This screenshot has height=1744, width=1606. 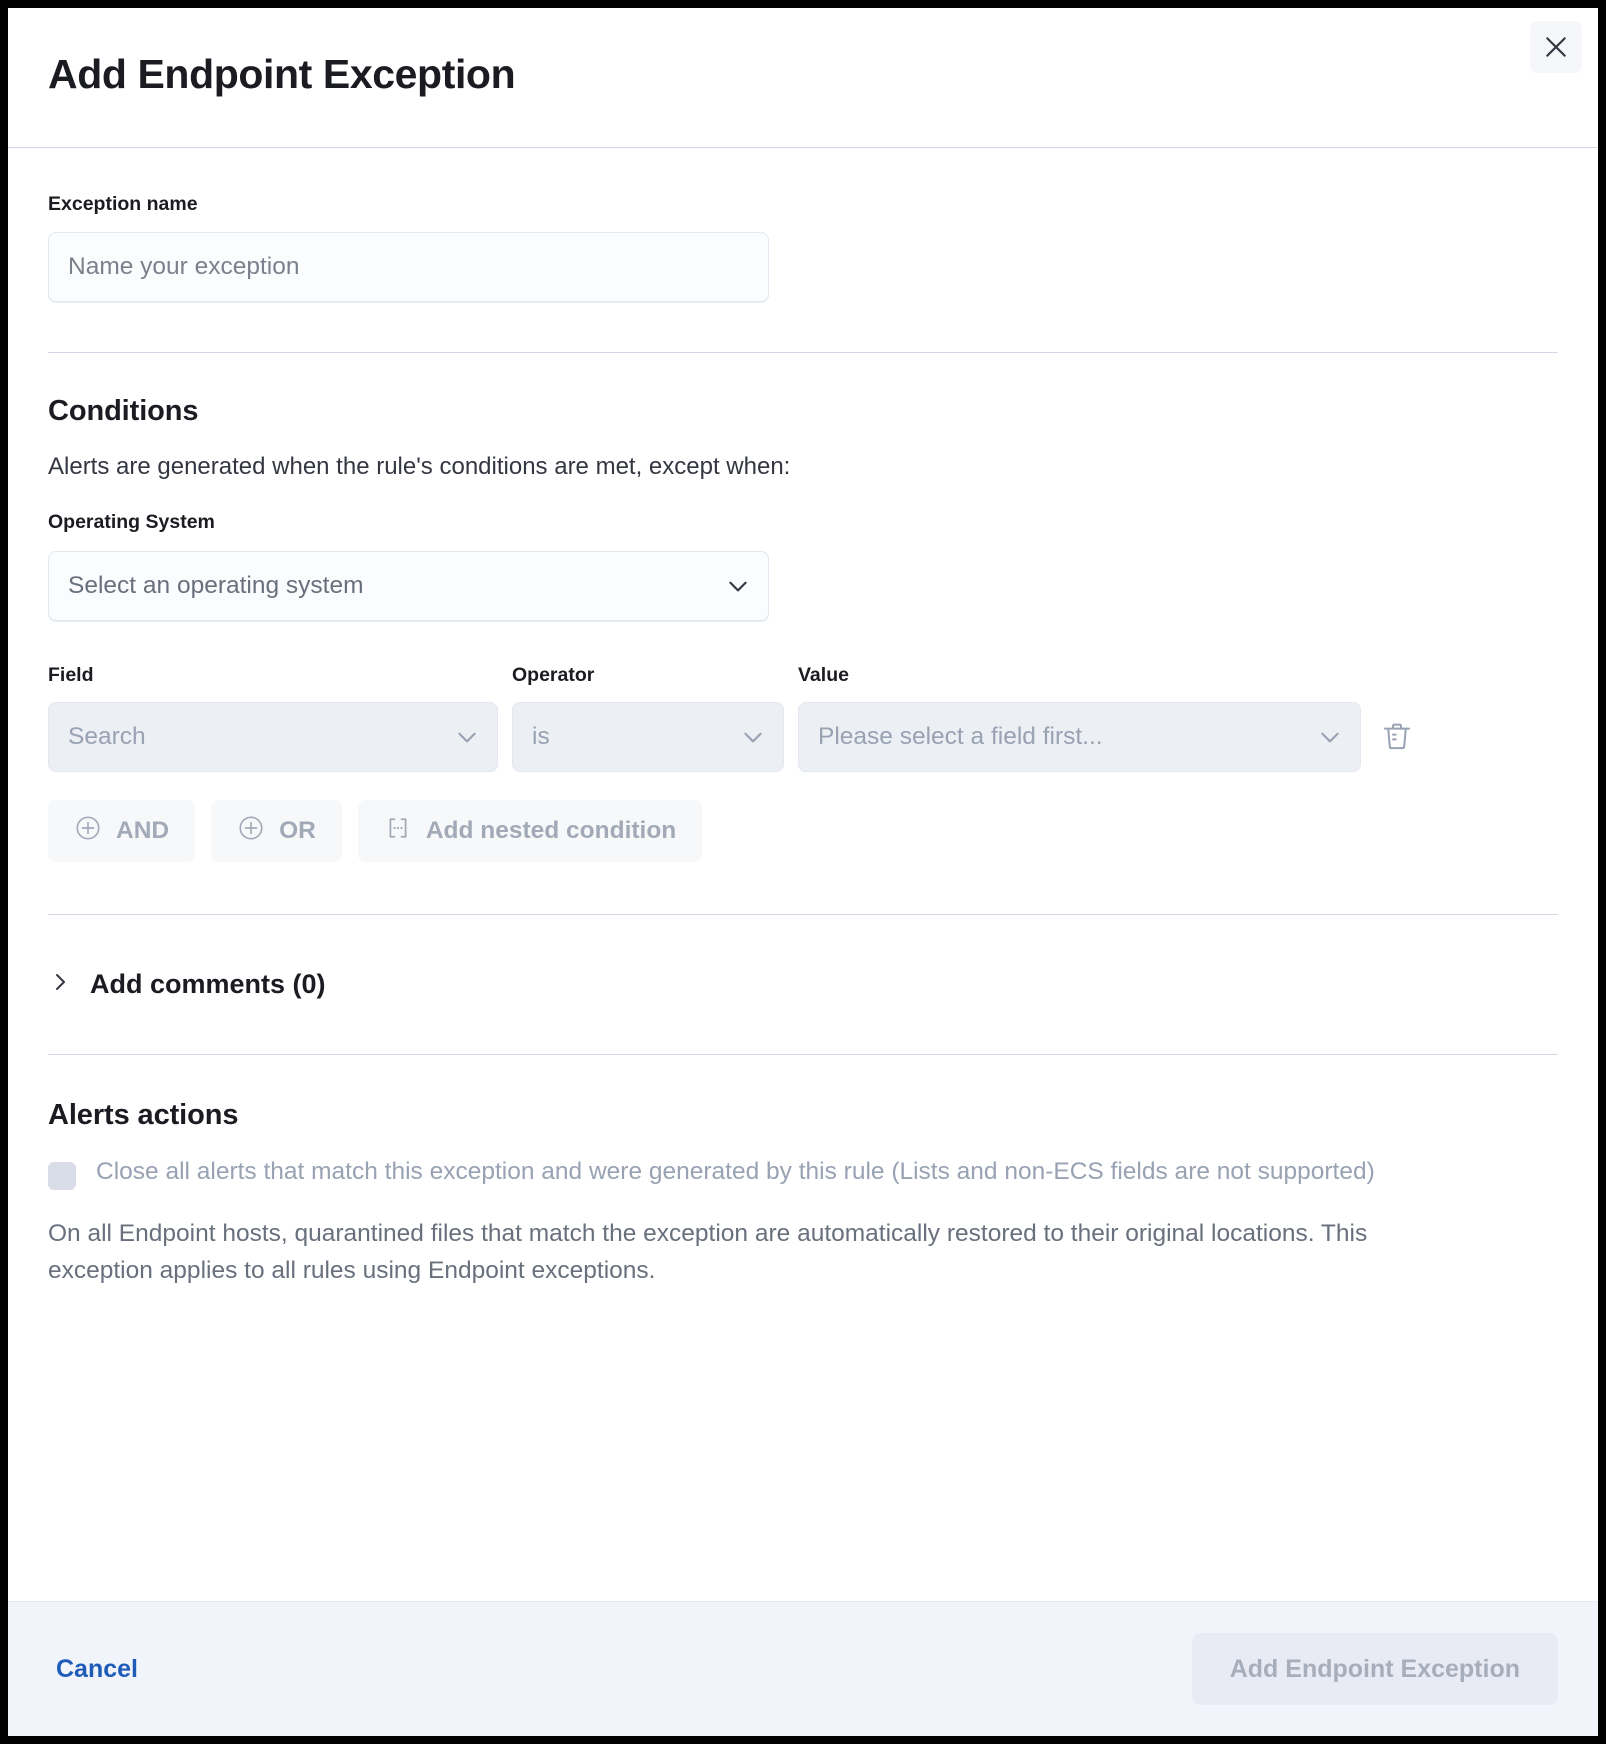 I want to click on operating-system-selected-value: Select an operating system, so click(x=216, y=585).